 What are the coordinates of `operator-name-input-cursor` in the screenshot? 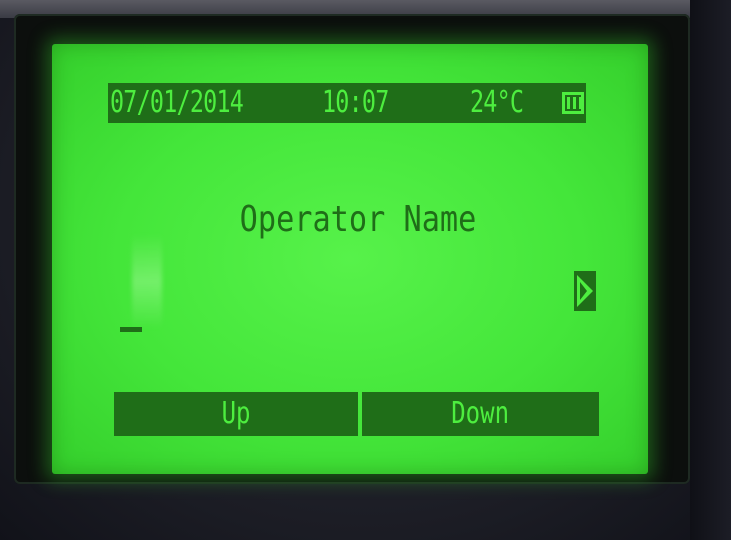 It's located at (131, 329).